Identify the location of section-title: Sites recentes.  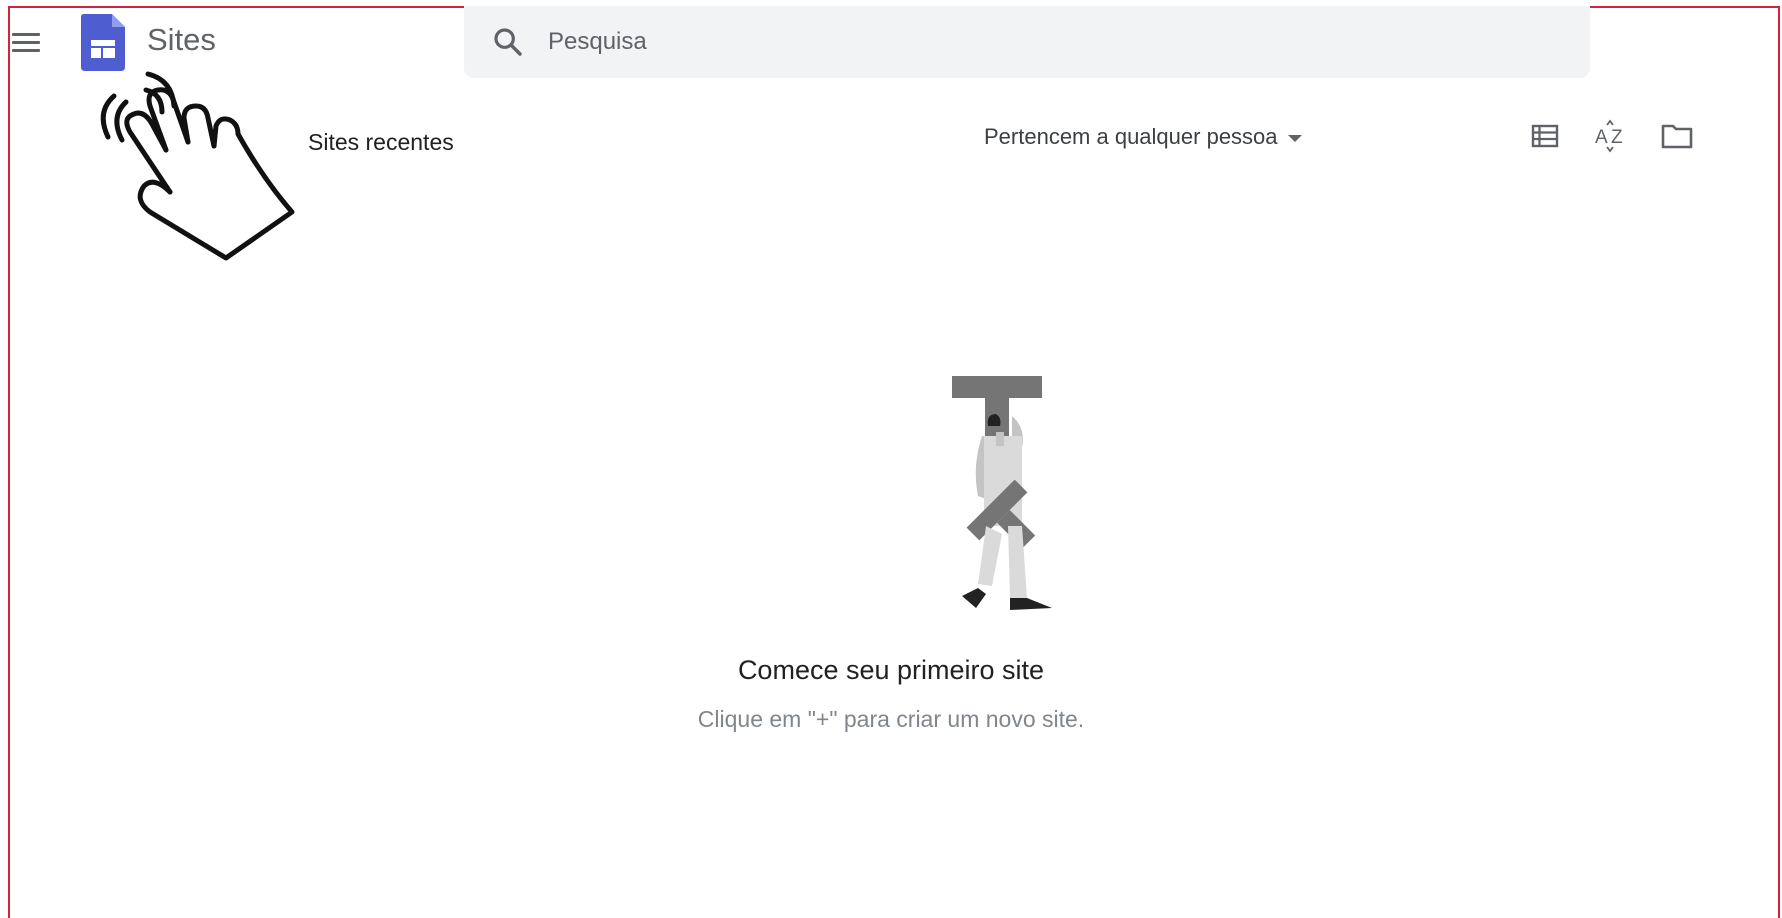
(381, 142).